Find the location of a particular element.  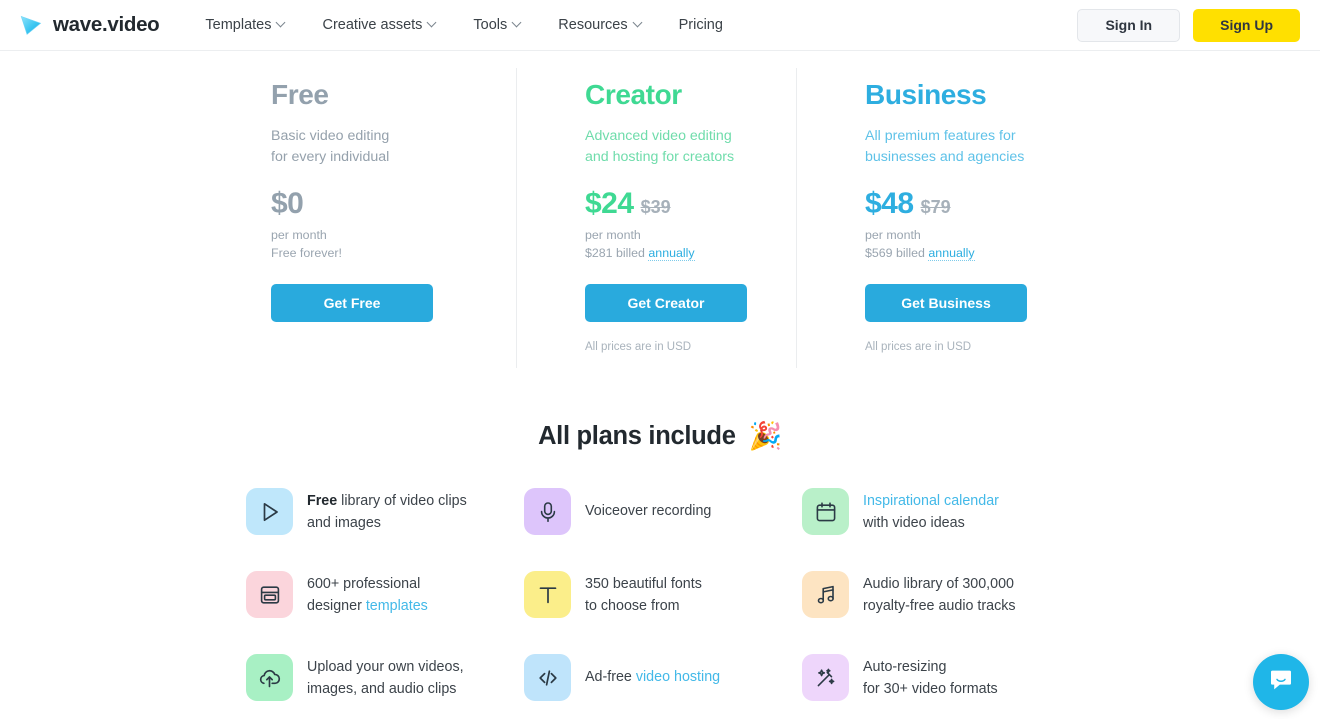

nav-label: Templates is located at coordinates (238, 25).